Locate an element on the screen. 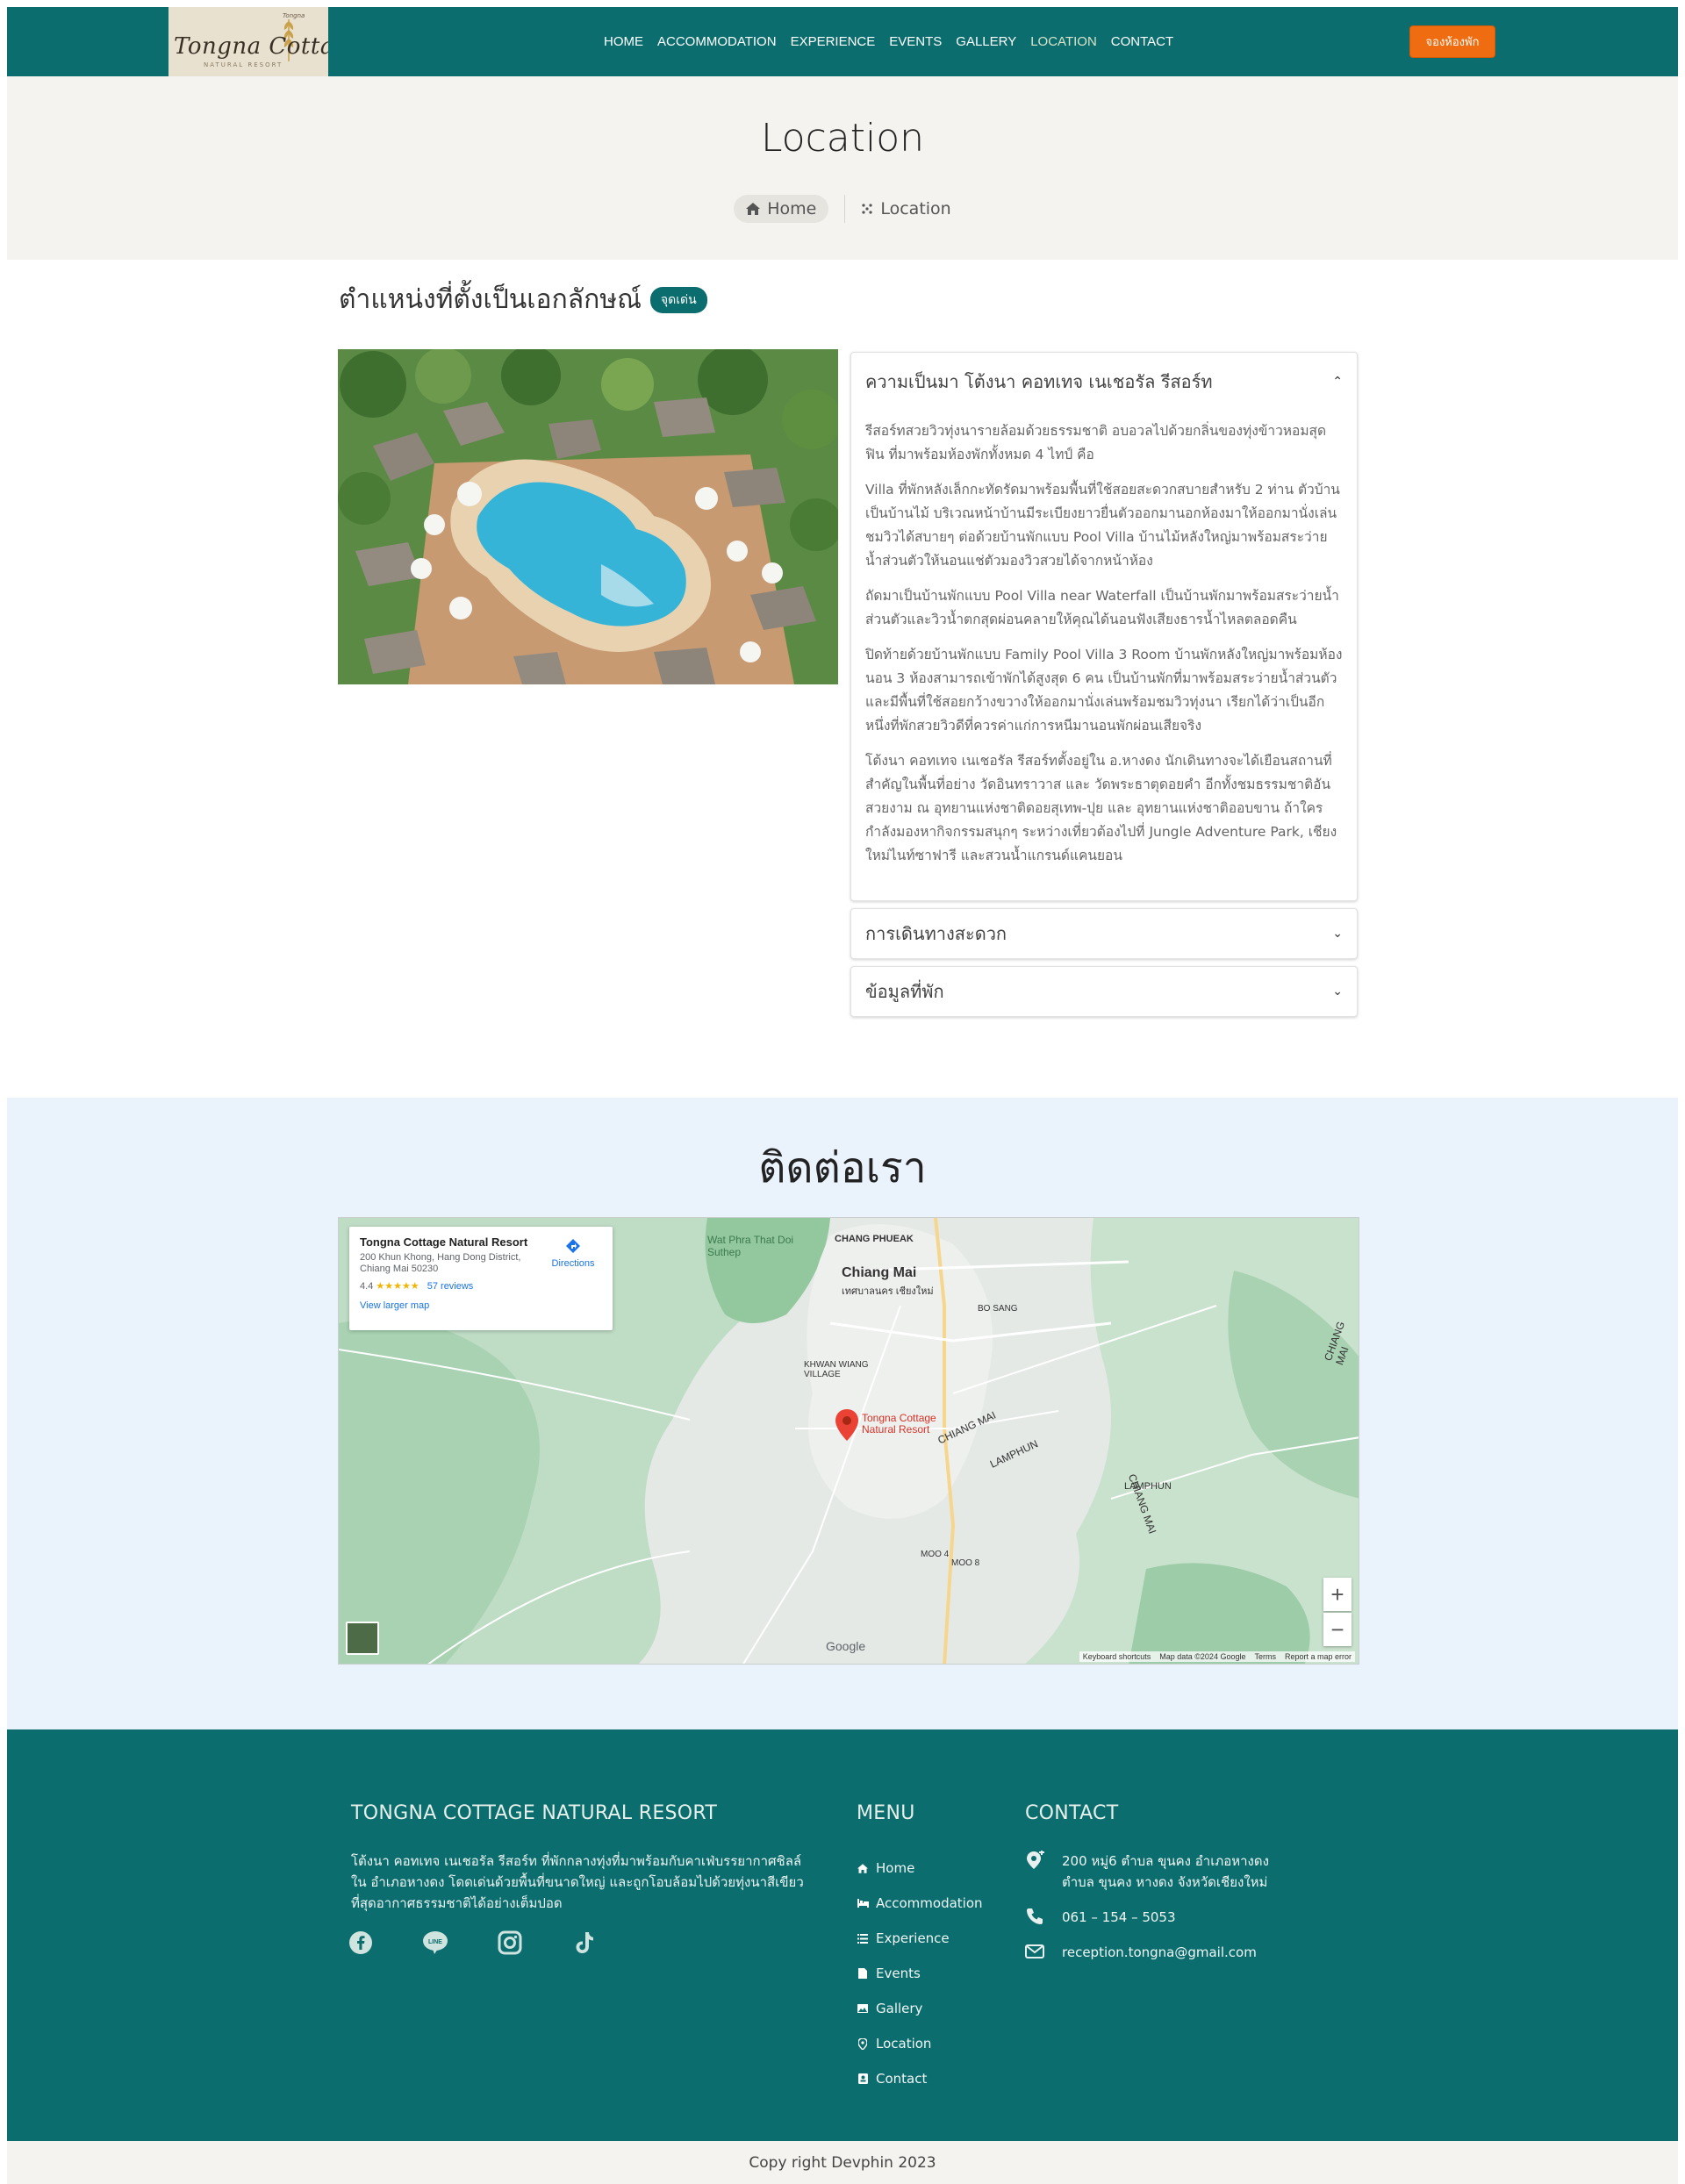 This screenshot has height=2184, width=1685. facebook-icon is located at coordinates (361, 1943).